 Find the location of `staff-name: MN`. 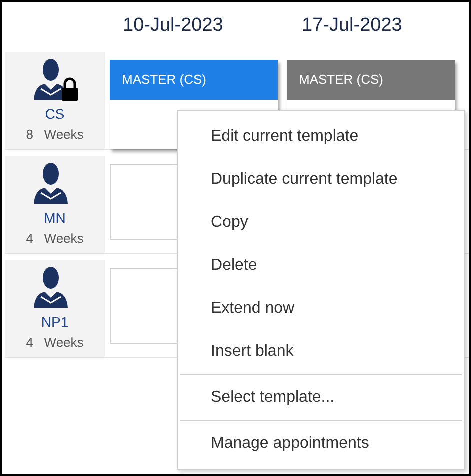

staff-name: MN is located at coordinates (55, 218).